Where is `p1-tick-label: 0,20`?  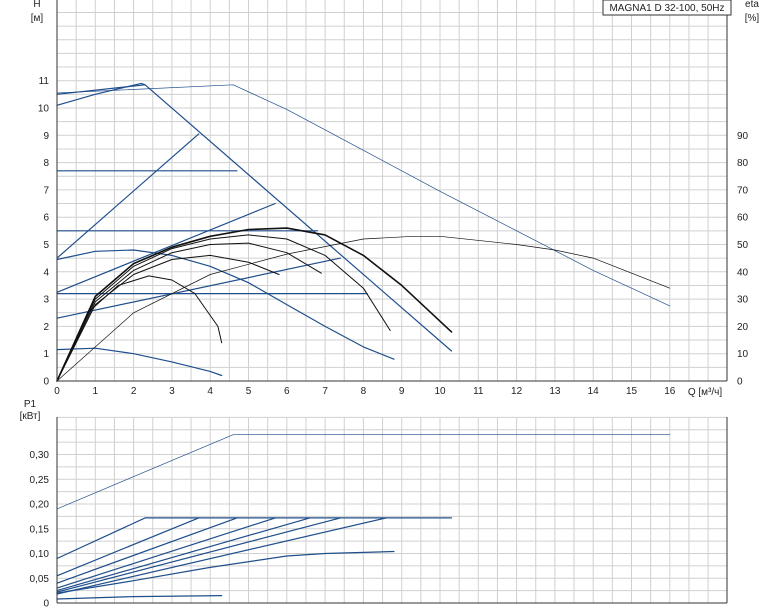 p1-tick-label: 0,20 is located at coordinates (40, 505).